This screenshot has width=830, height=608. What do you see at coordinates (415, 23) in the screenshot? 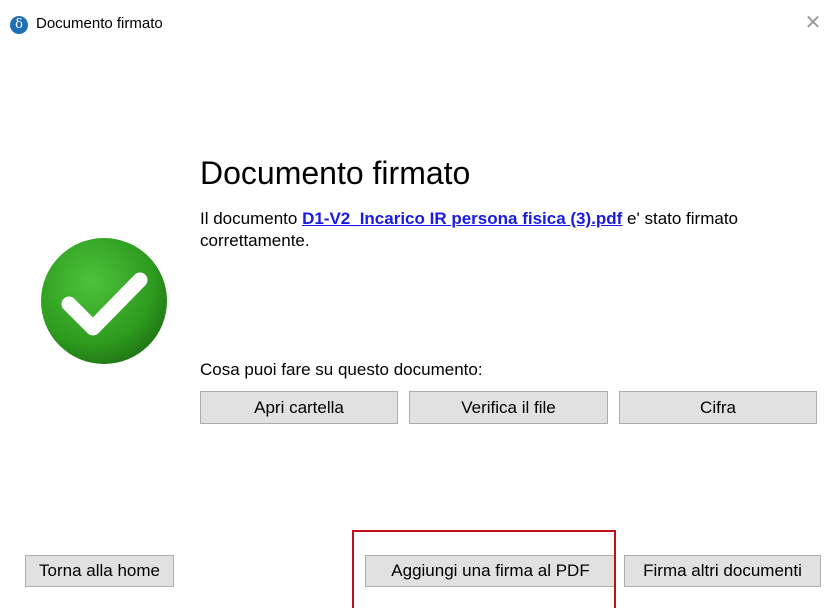
I see `title-bar: δ Documento firmato ✕` at bounding box center [415, 23].